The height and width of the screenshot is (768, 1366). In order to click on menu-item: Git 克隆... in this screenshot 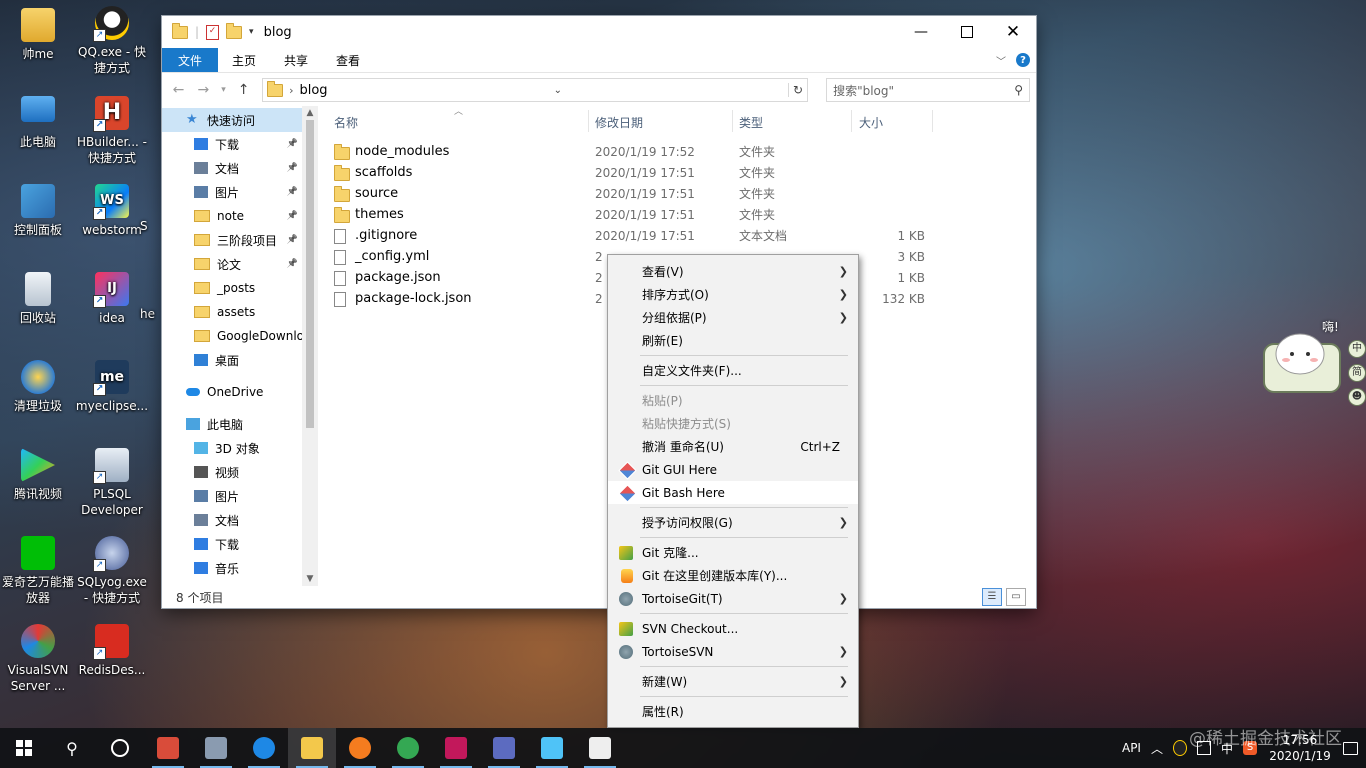, I will do `click(733, 552)`.